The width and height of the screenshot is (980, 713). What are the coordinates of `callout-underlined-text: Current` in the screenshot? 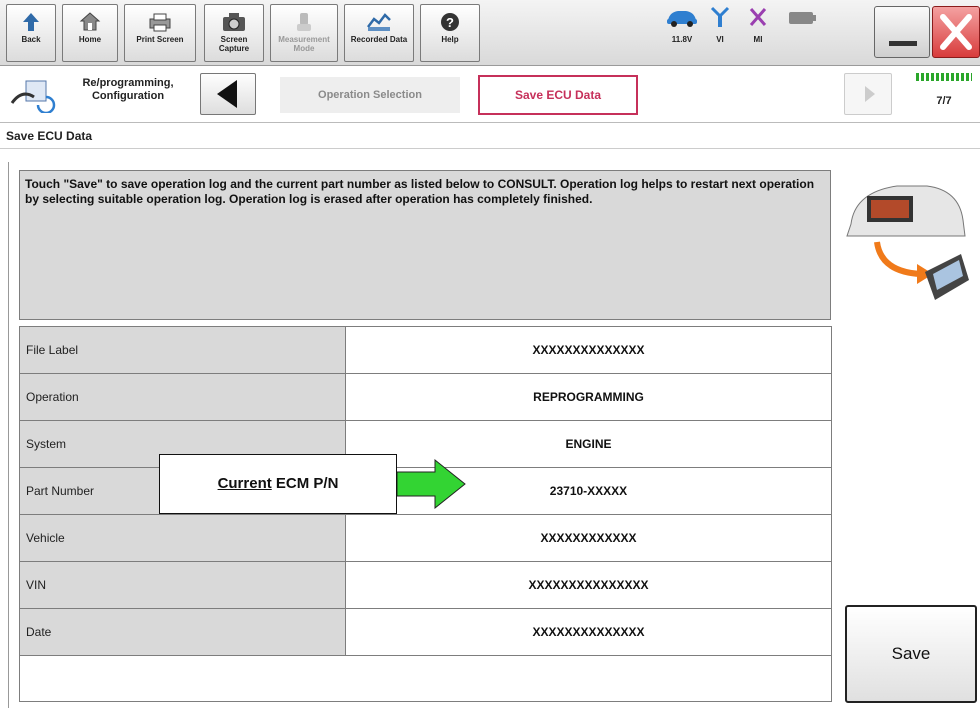 It's located at (244, 483).